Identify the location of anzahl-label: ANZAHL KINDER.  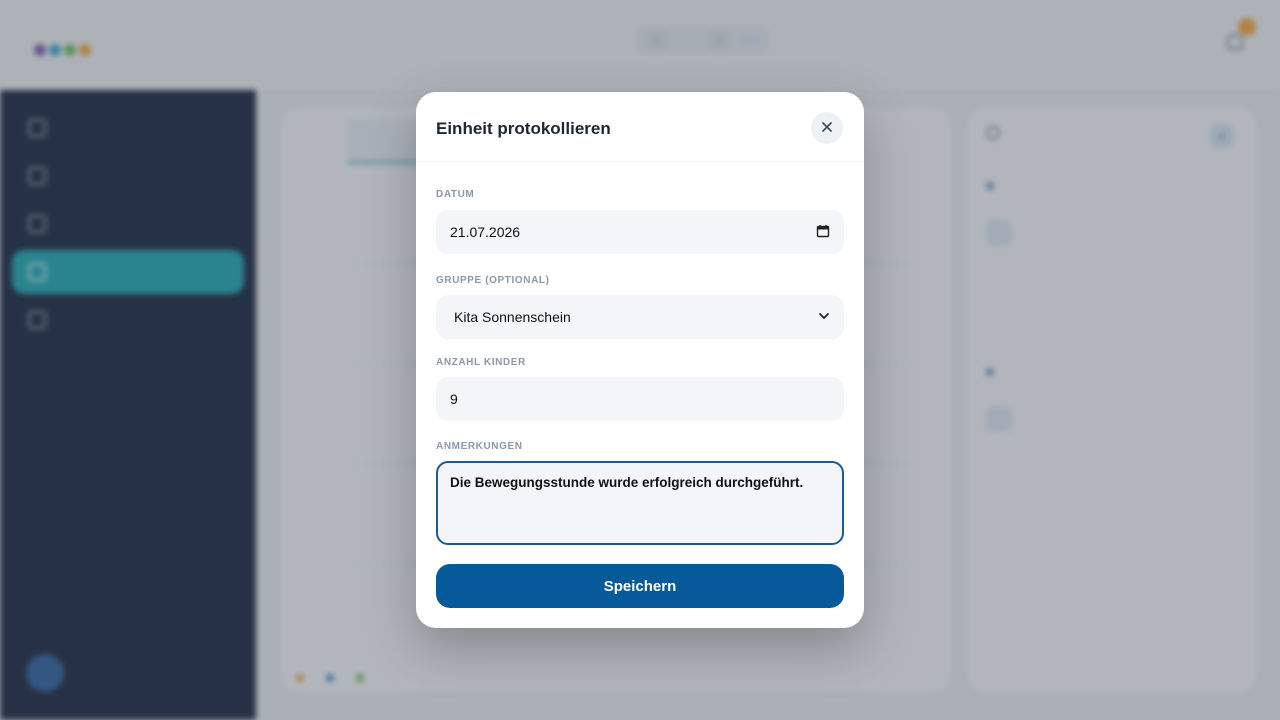
(481, 362).